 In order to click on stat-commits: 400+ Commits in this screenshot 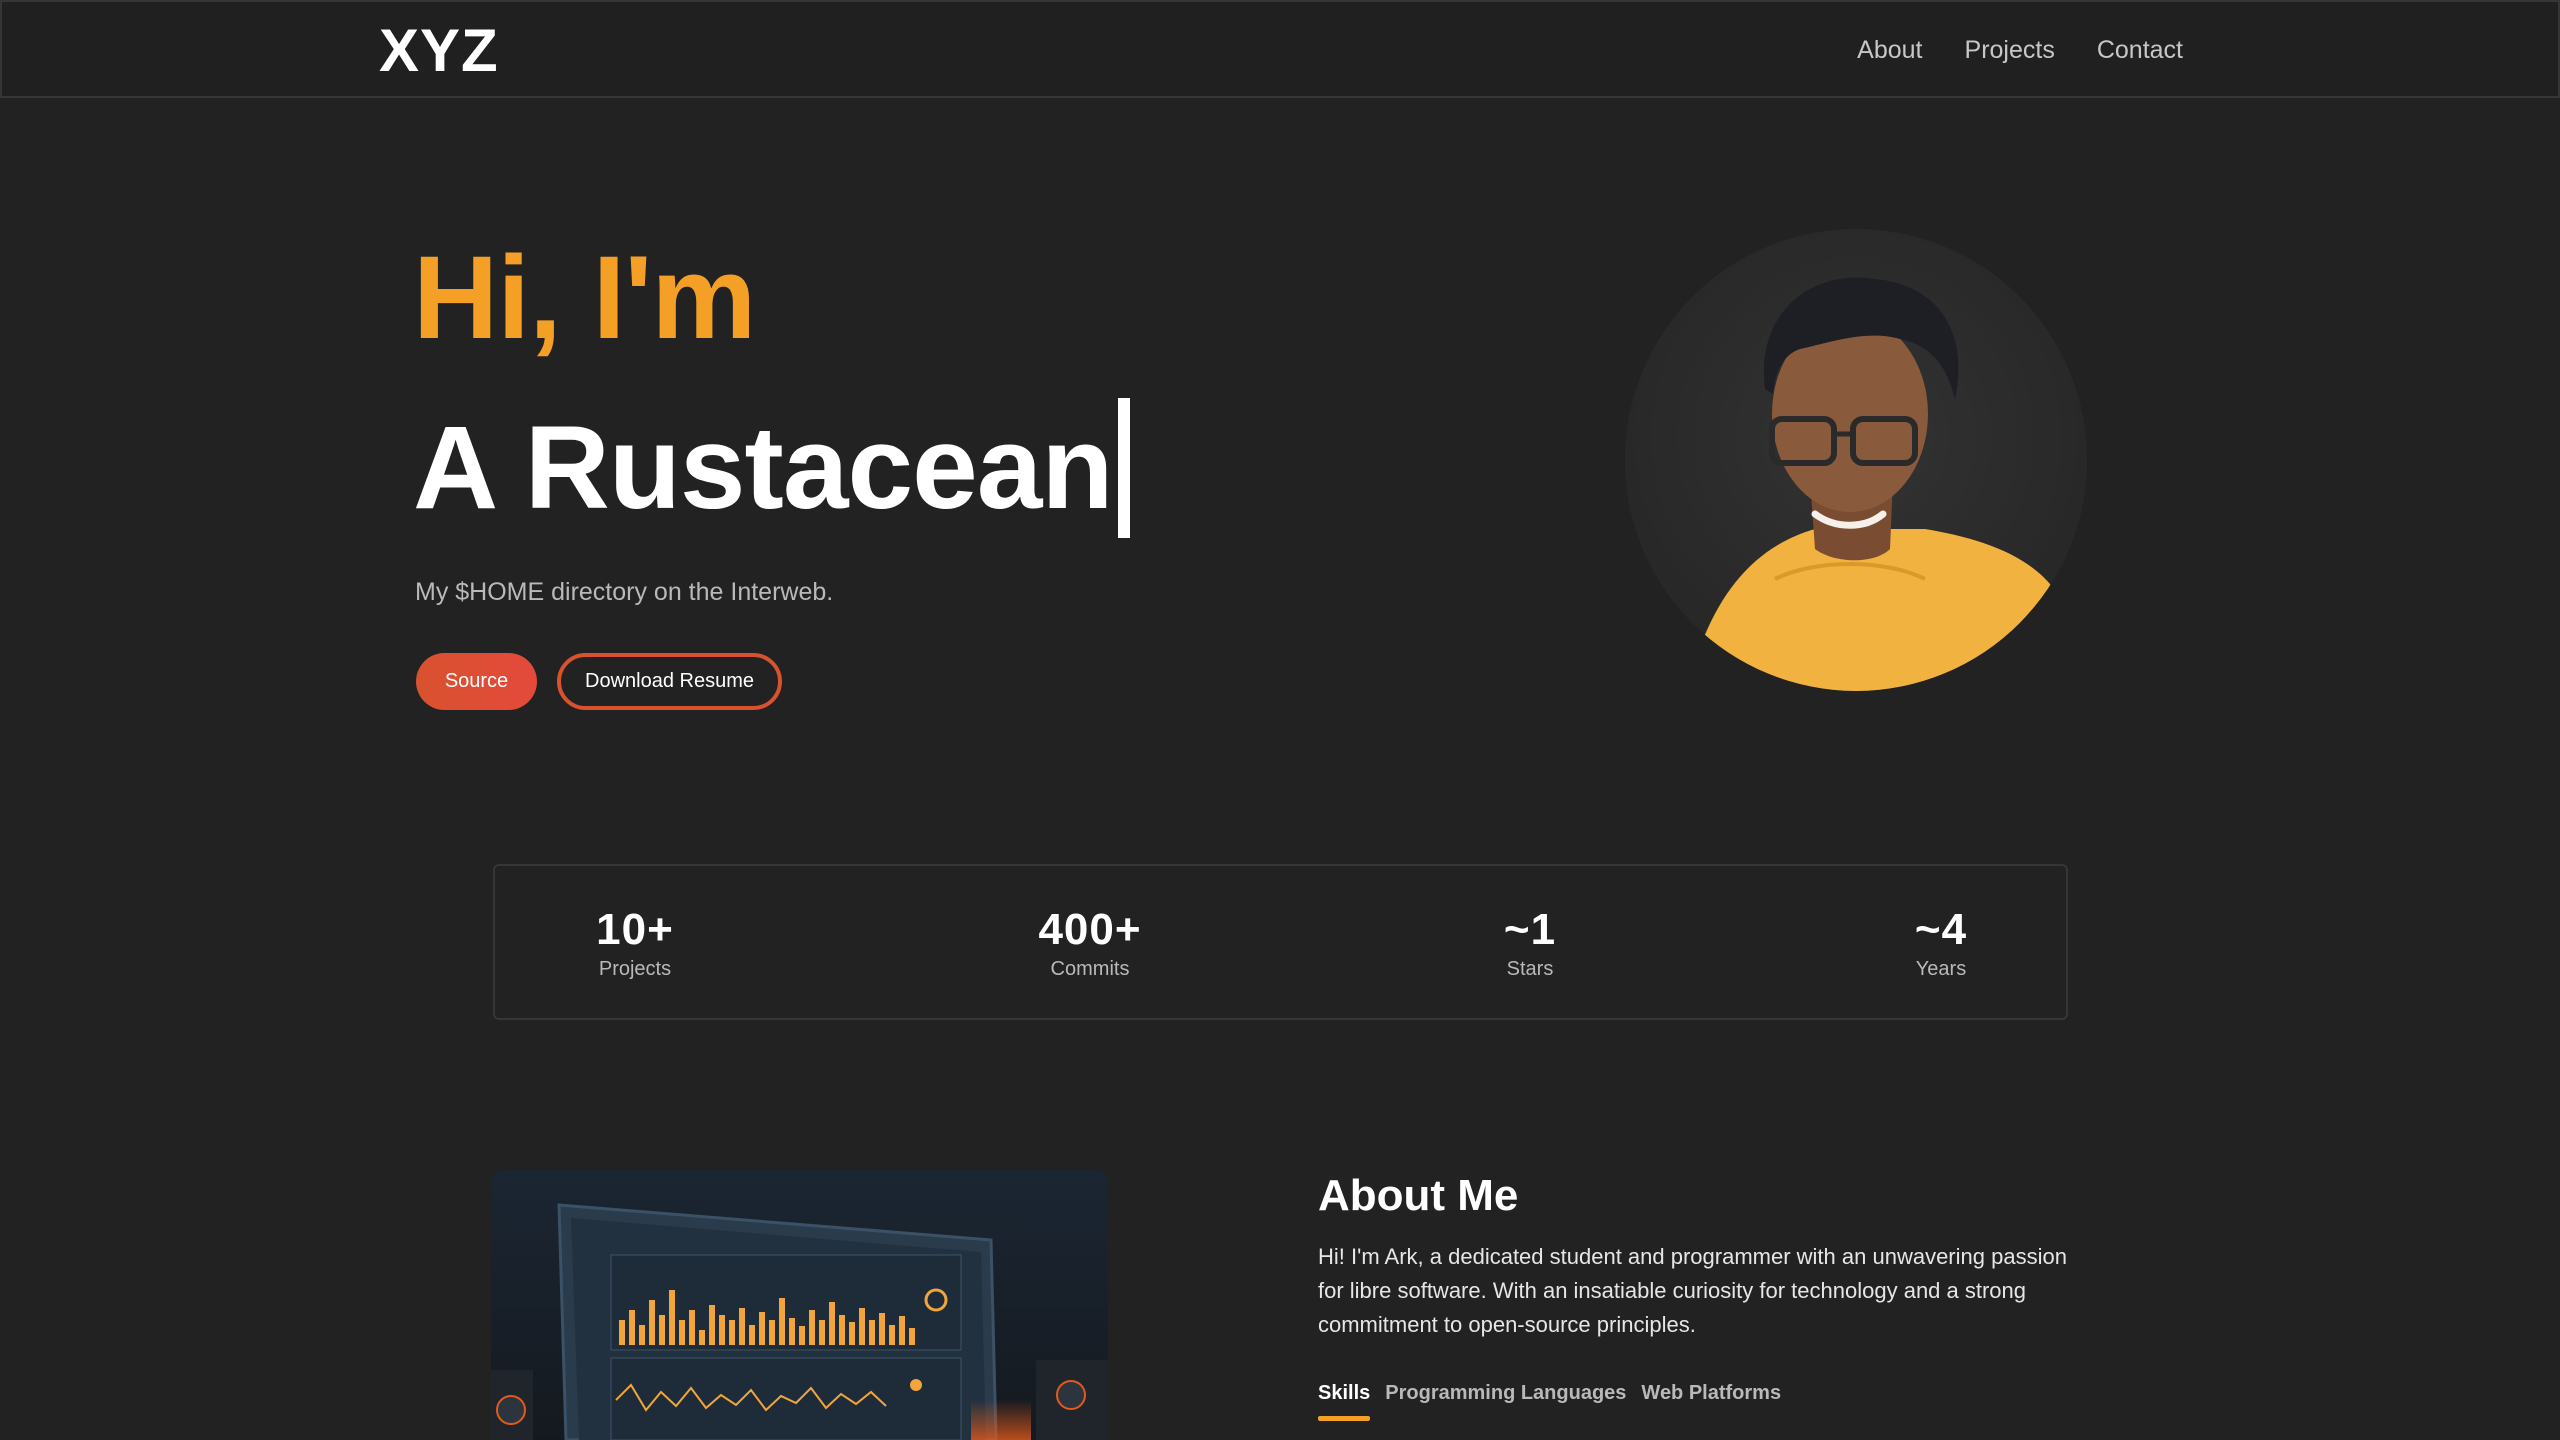, I will do `click(1089, 943)`.